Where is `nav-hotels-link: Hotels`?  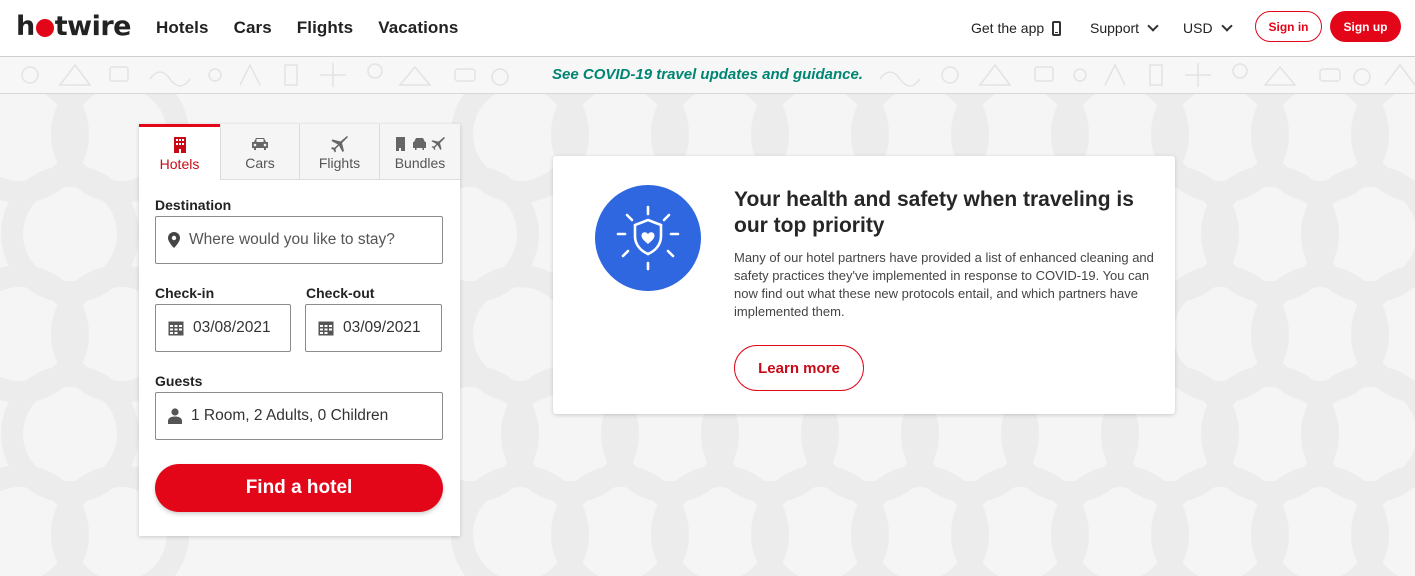 nav-hotels-link: Hotels is located at coordinates (182, 28).